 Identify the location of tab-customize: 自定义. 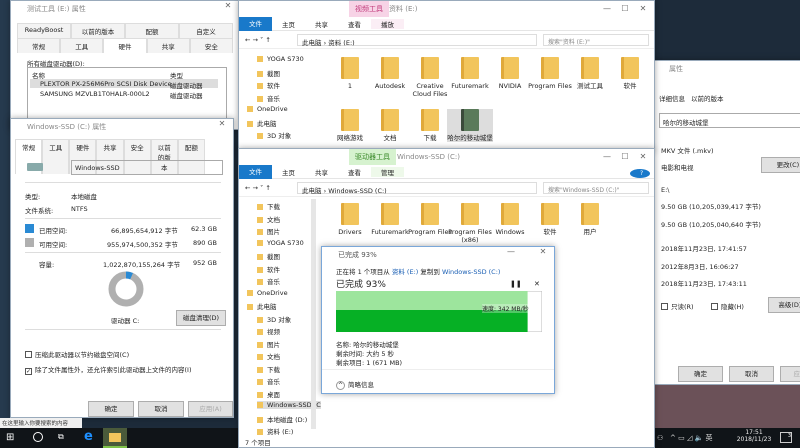
(206, 30).